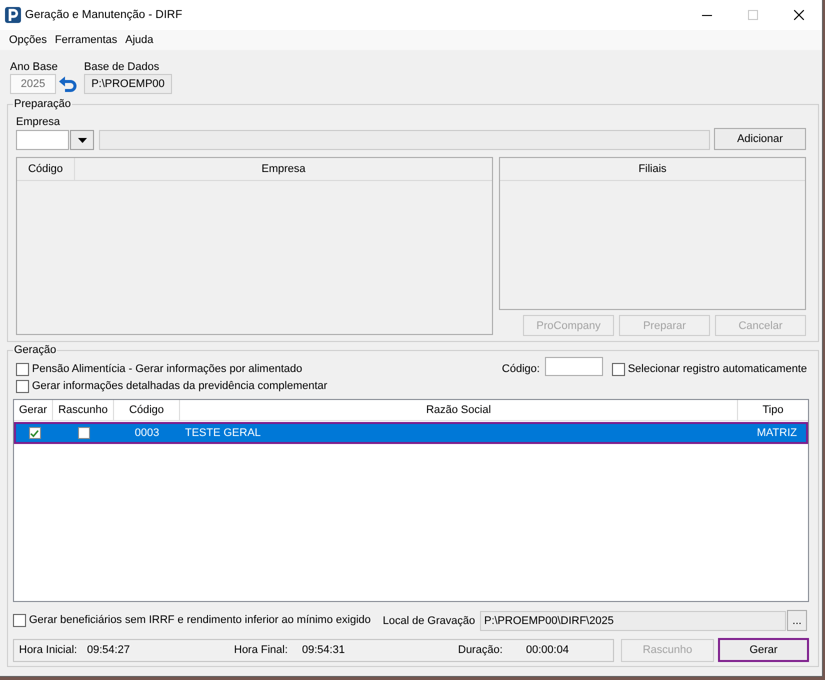 This screenshot has width=825, height=680. I want to click on company-name-field, so click(404, 140).